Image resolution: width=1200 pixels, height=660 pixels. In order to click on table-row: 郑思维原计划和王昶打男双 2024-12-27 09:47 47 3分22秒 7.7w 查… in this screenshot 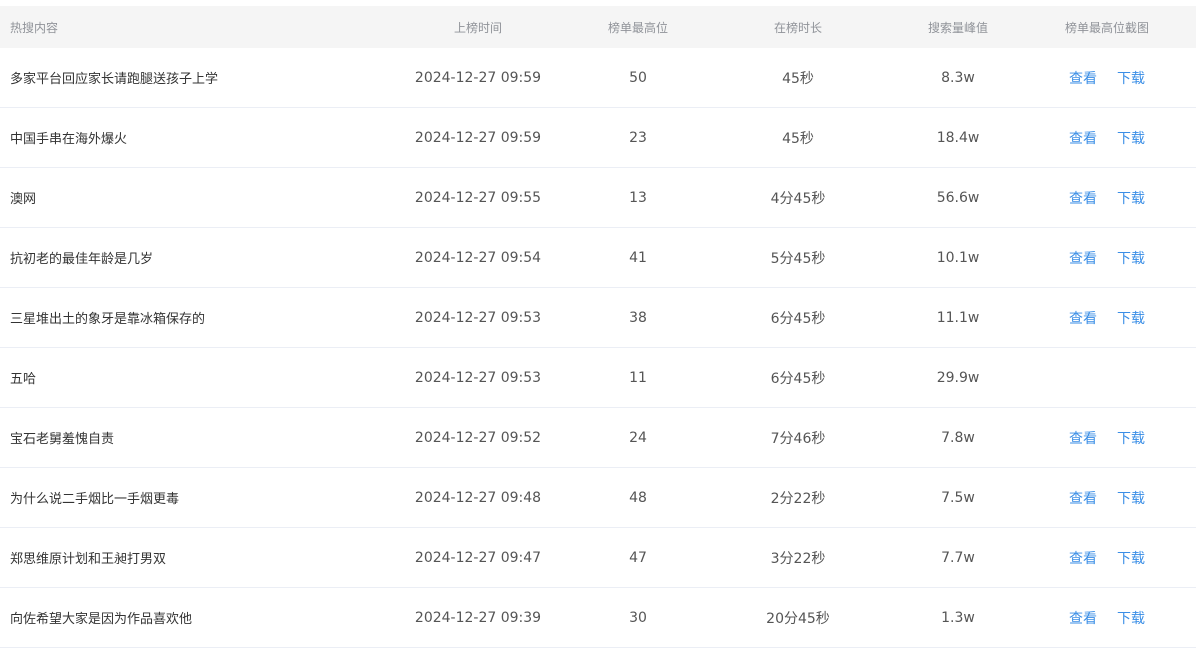, I will do `click(598, 558)`.